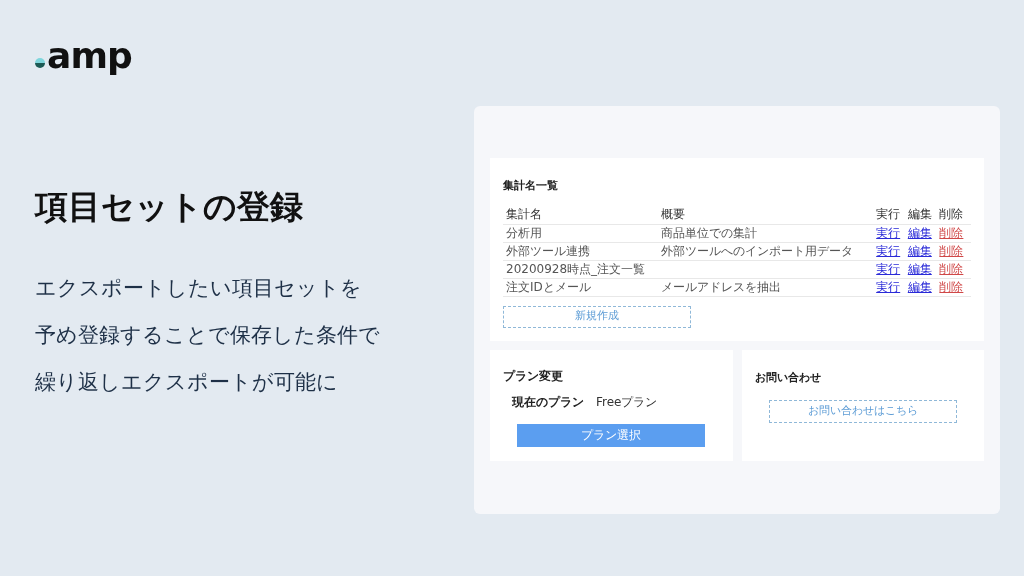  What do you see at coordinates (672, 213) in the screenshot?
I see `column-header: 概要` at bounding box center [672, 213].